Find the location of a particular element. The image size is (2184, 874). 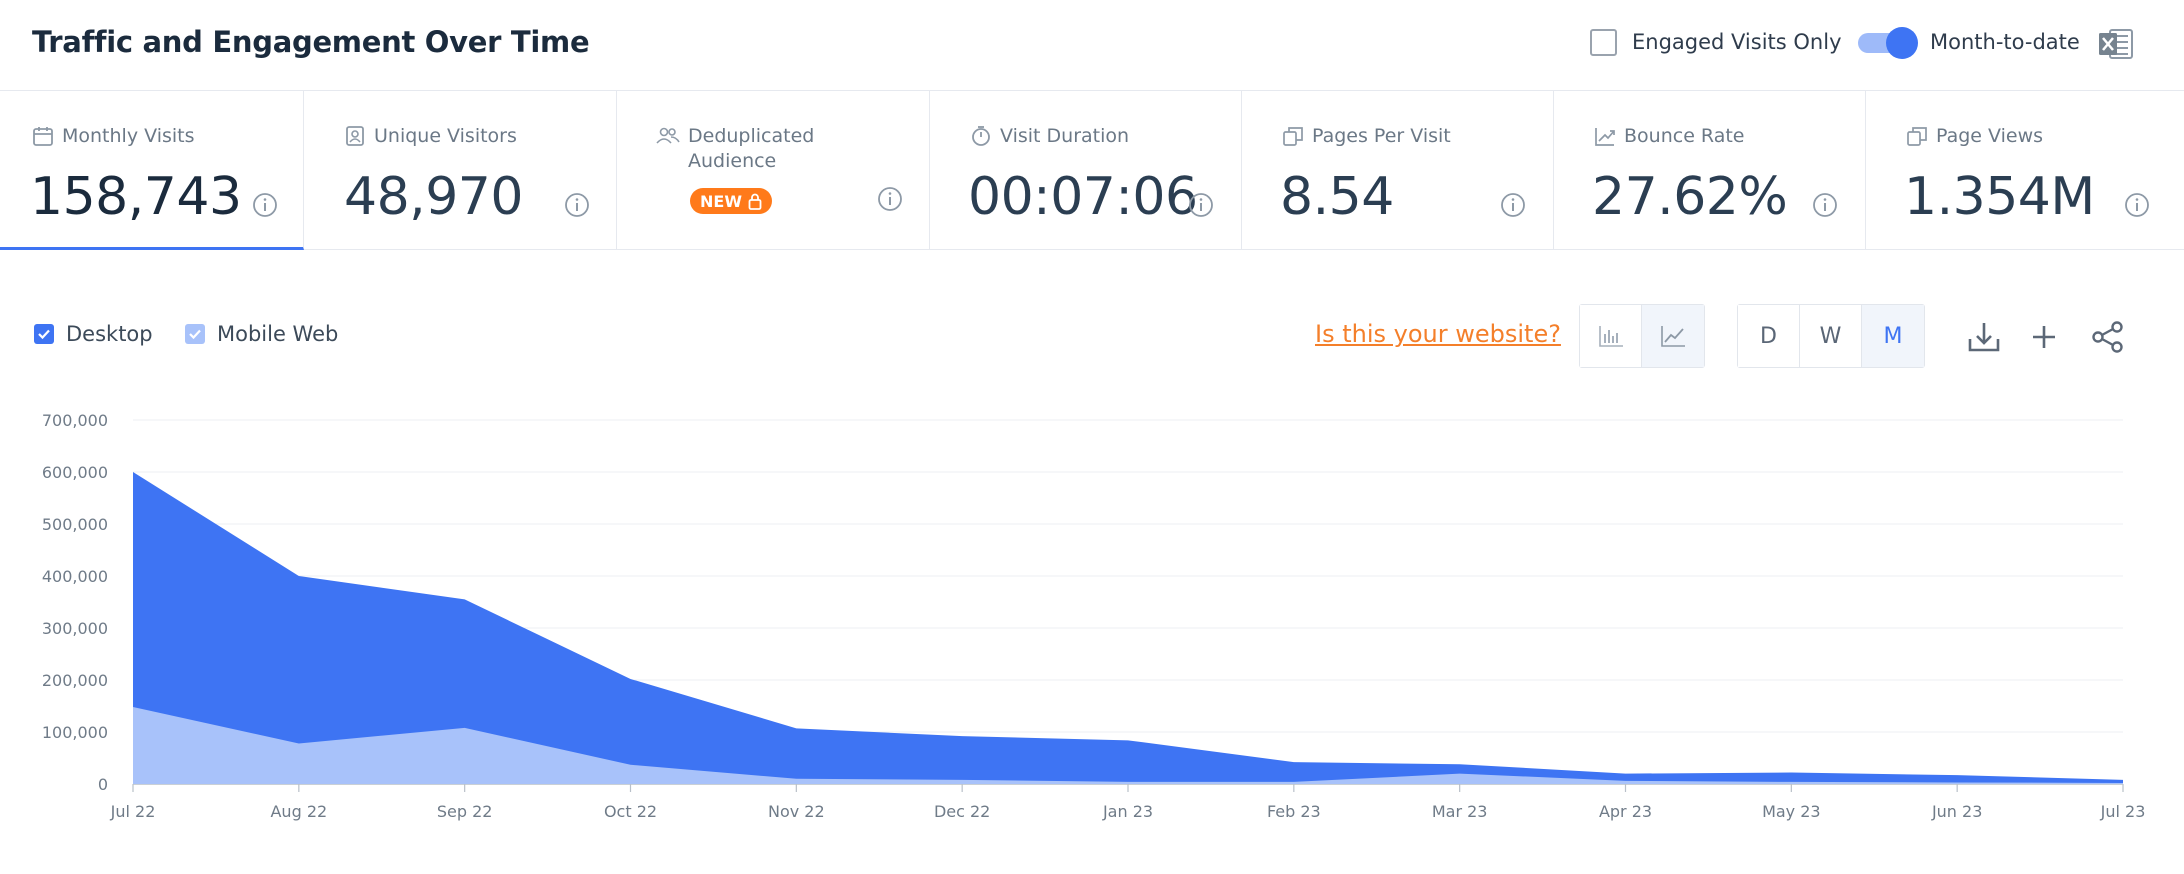

y-tick-label: 0 is located at coordinates (103, 784).